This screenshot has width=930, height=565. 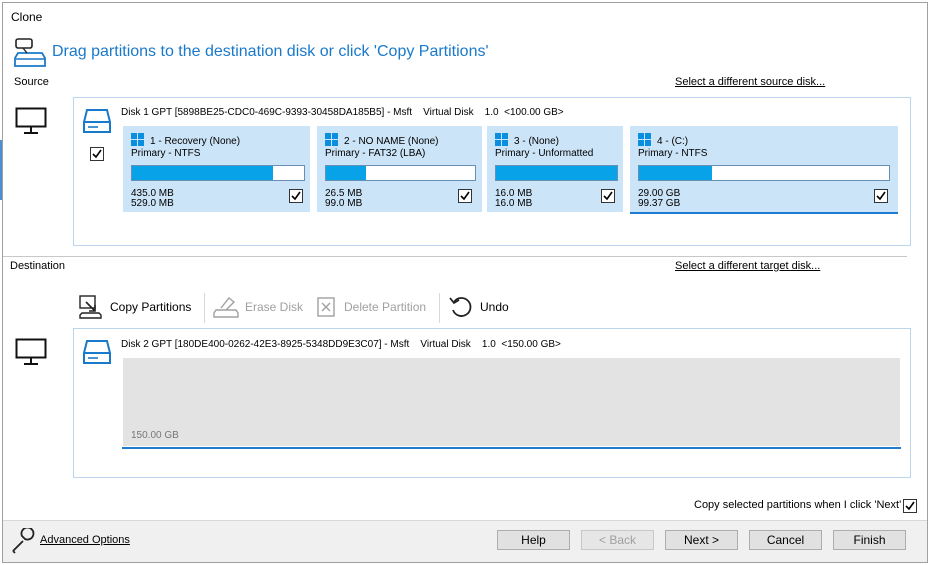 I want to click on partition-total: 99.37 GB, so click(x=659, y=203).